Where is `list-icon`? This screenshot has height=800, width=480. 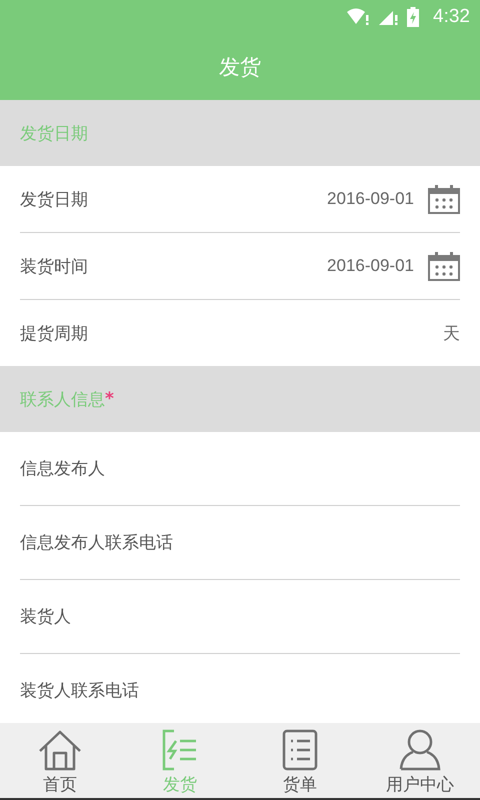
list-icon is located at coordinates (300, 750).